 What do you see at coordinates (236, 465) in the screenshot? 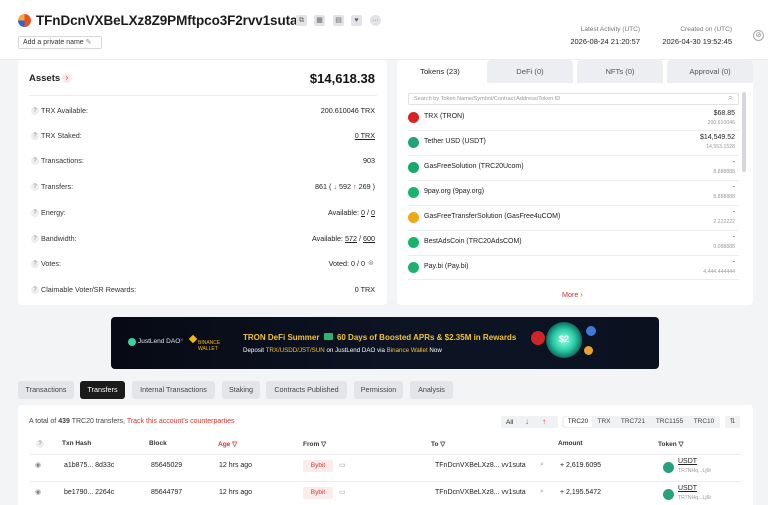
I see `age-value: 12 hrs ago` at bounding box center [236, 465].